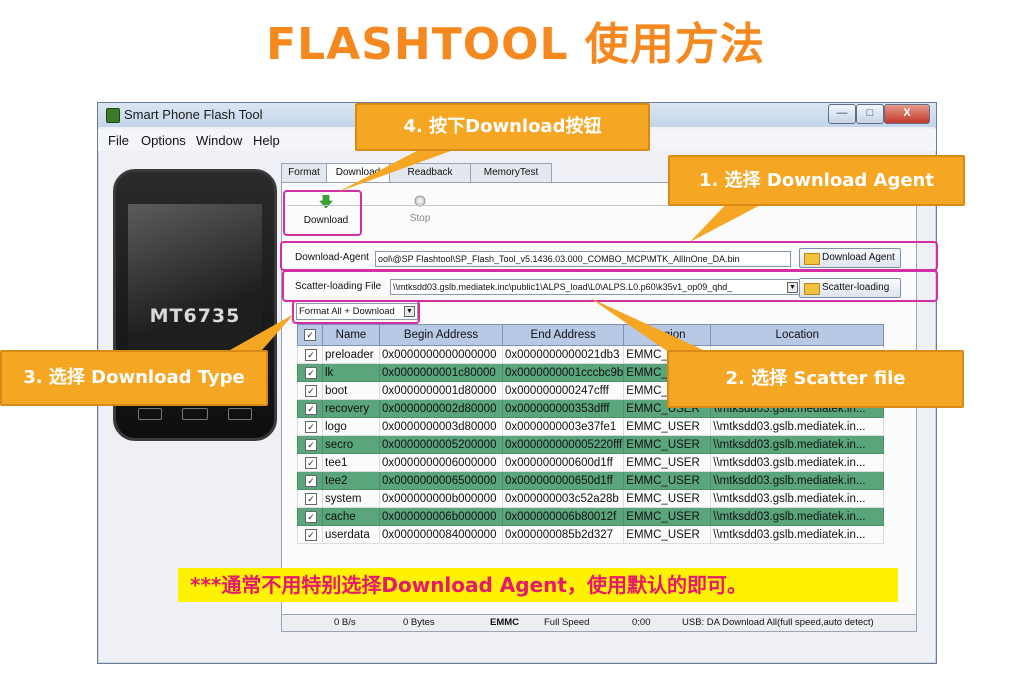 Image resolution: width=1031 pixels, height=691 pixels. Describe the element at coordinates (502, 127) in the screenshot. I see `callout-step4: 4. 按下Download按钮` at that location.